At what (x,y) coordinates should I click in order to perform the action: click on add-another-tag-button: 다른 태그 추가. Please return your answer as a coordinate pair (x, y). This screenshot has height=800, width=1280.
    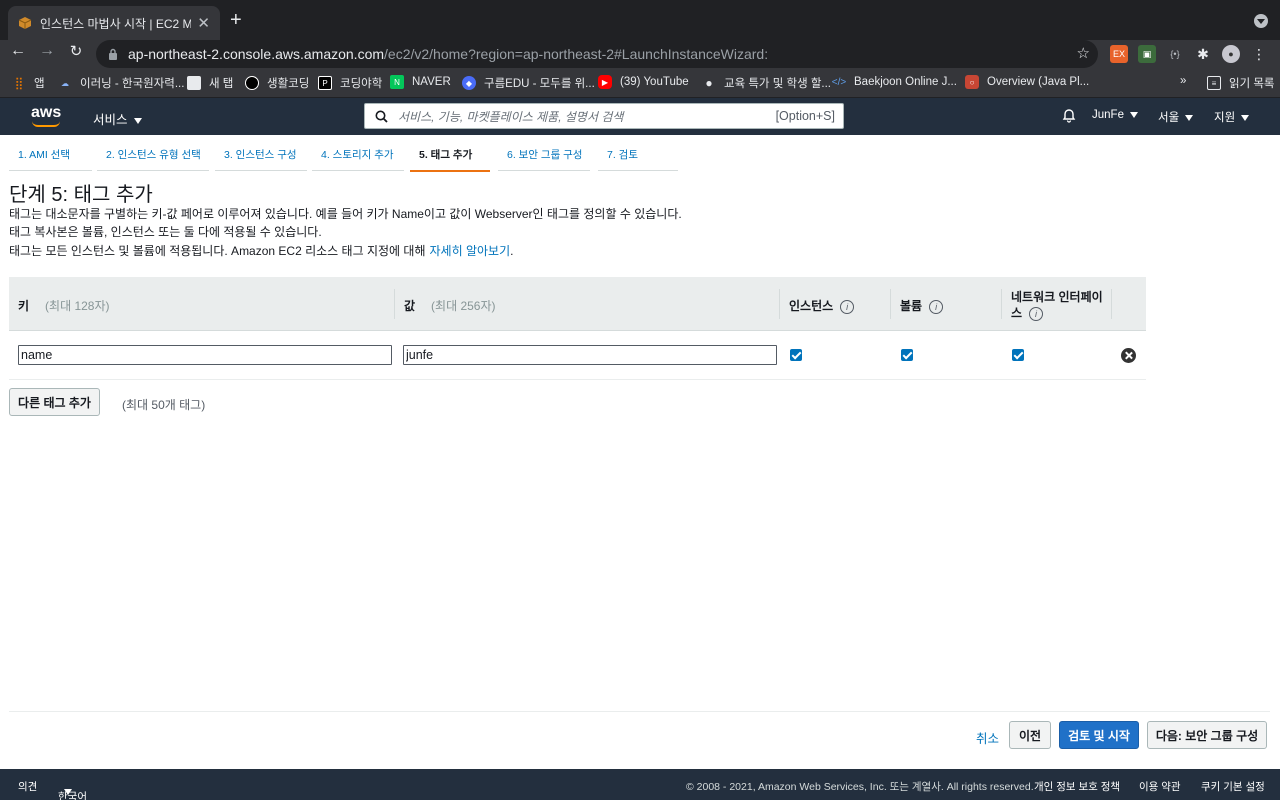
    Looking at the image, I should click on (54, 402).